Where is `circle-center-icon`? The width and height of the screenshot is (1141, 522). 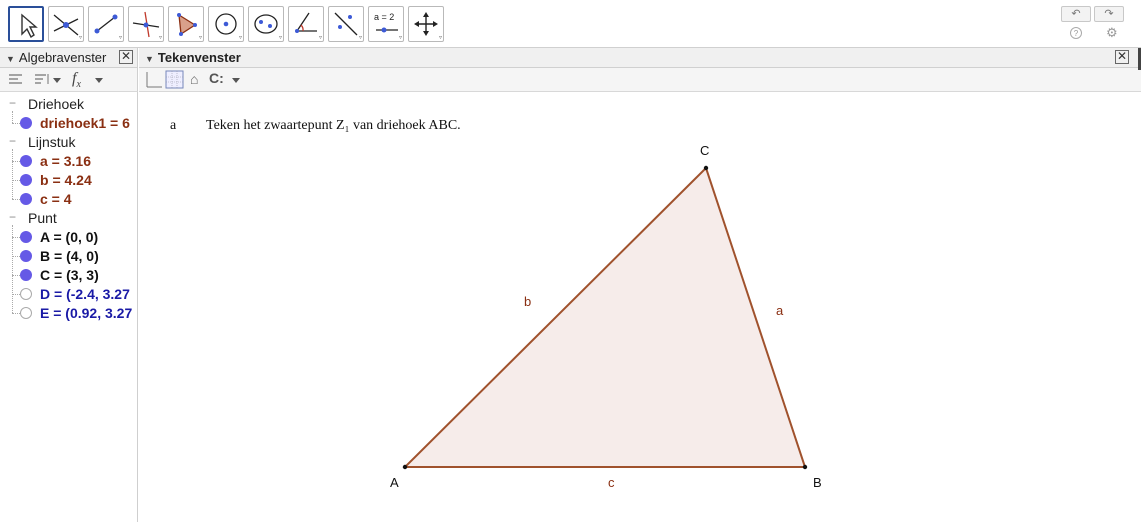
circle-center-icon is located at coordinates (226, 24).